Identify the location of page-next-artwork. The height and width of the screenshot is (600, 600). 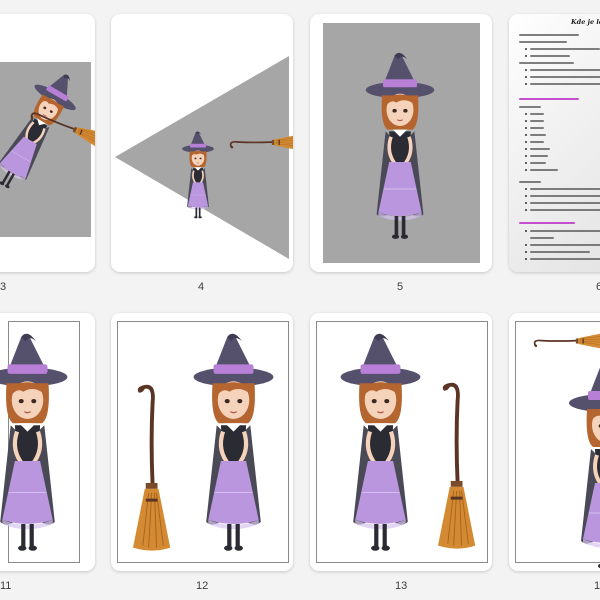
(566, 451).